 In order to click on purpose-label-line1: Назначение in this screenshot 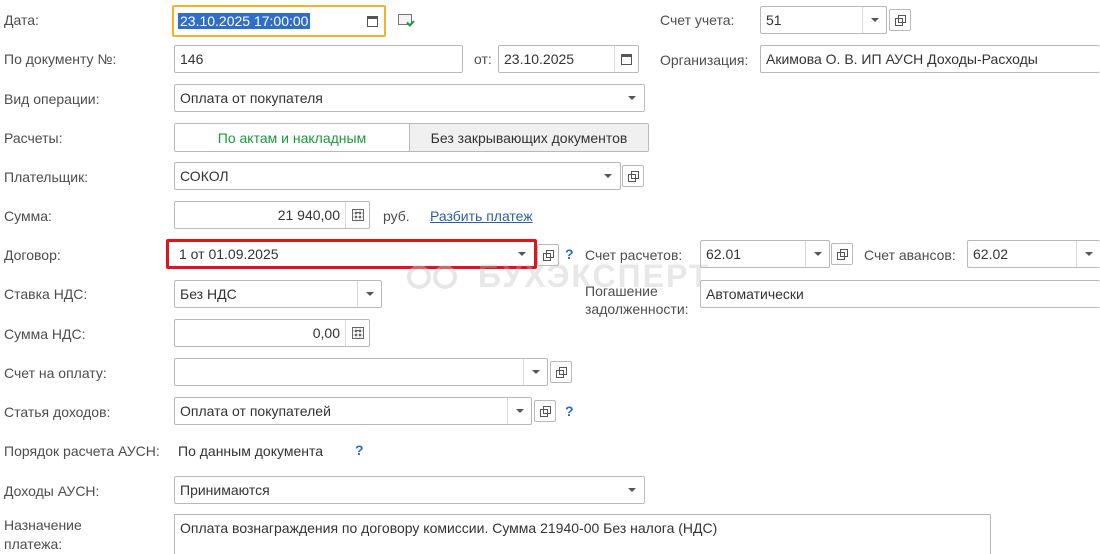, I will do `click(43, 525)`.